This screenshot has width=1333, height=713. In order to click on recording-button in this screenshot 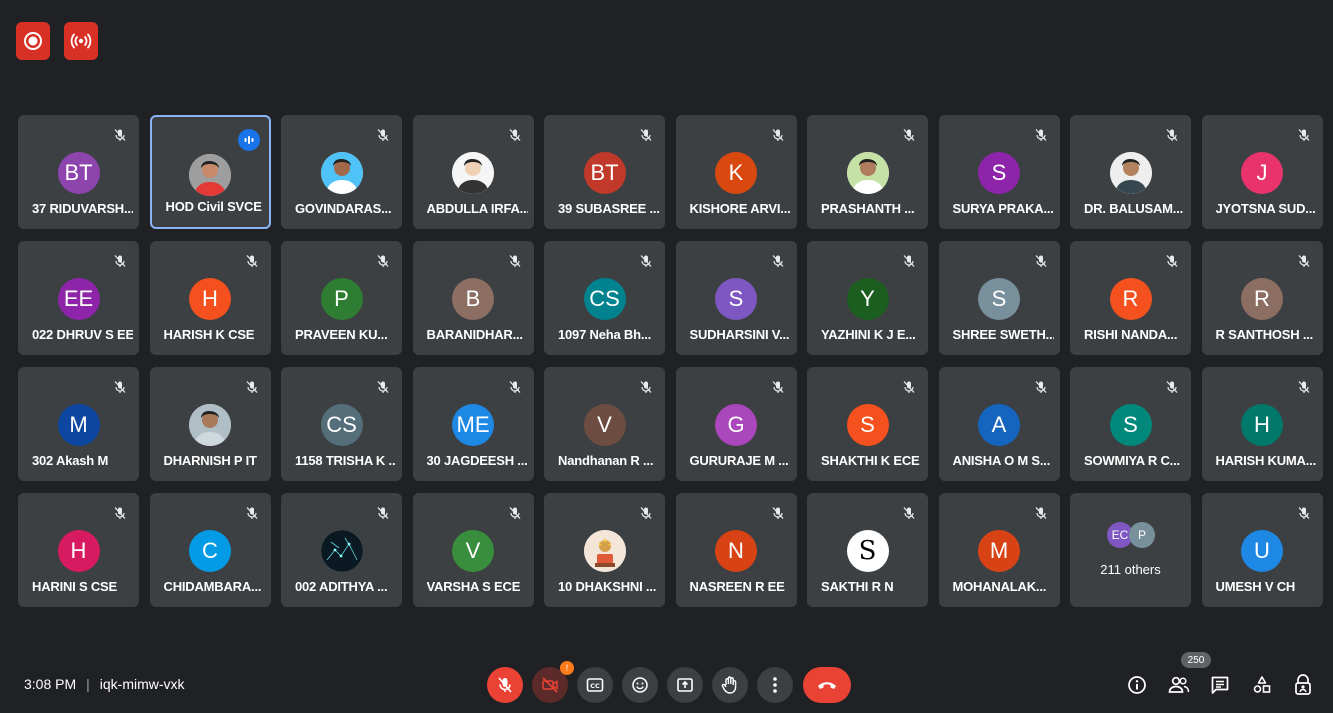, I will do `click(33, 41)`.